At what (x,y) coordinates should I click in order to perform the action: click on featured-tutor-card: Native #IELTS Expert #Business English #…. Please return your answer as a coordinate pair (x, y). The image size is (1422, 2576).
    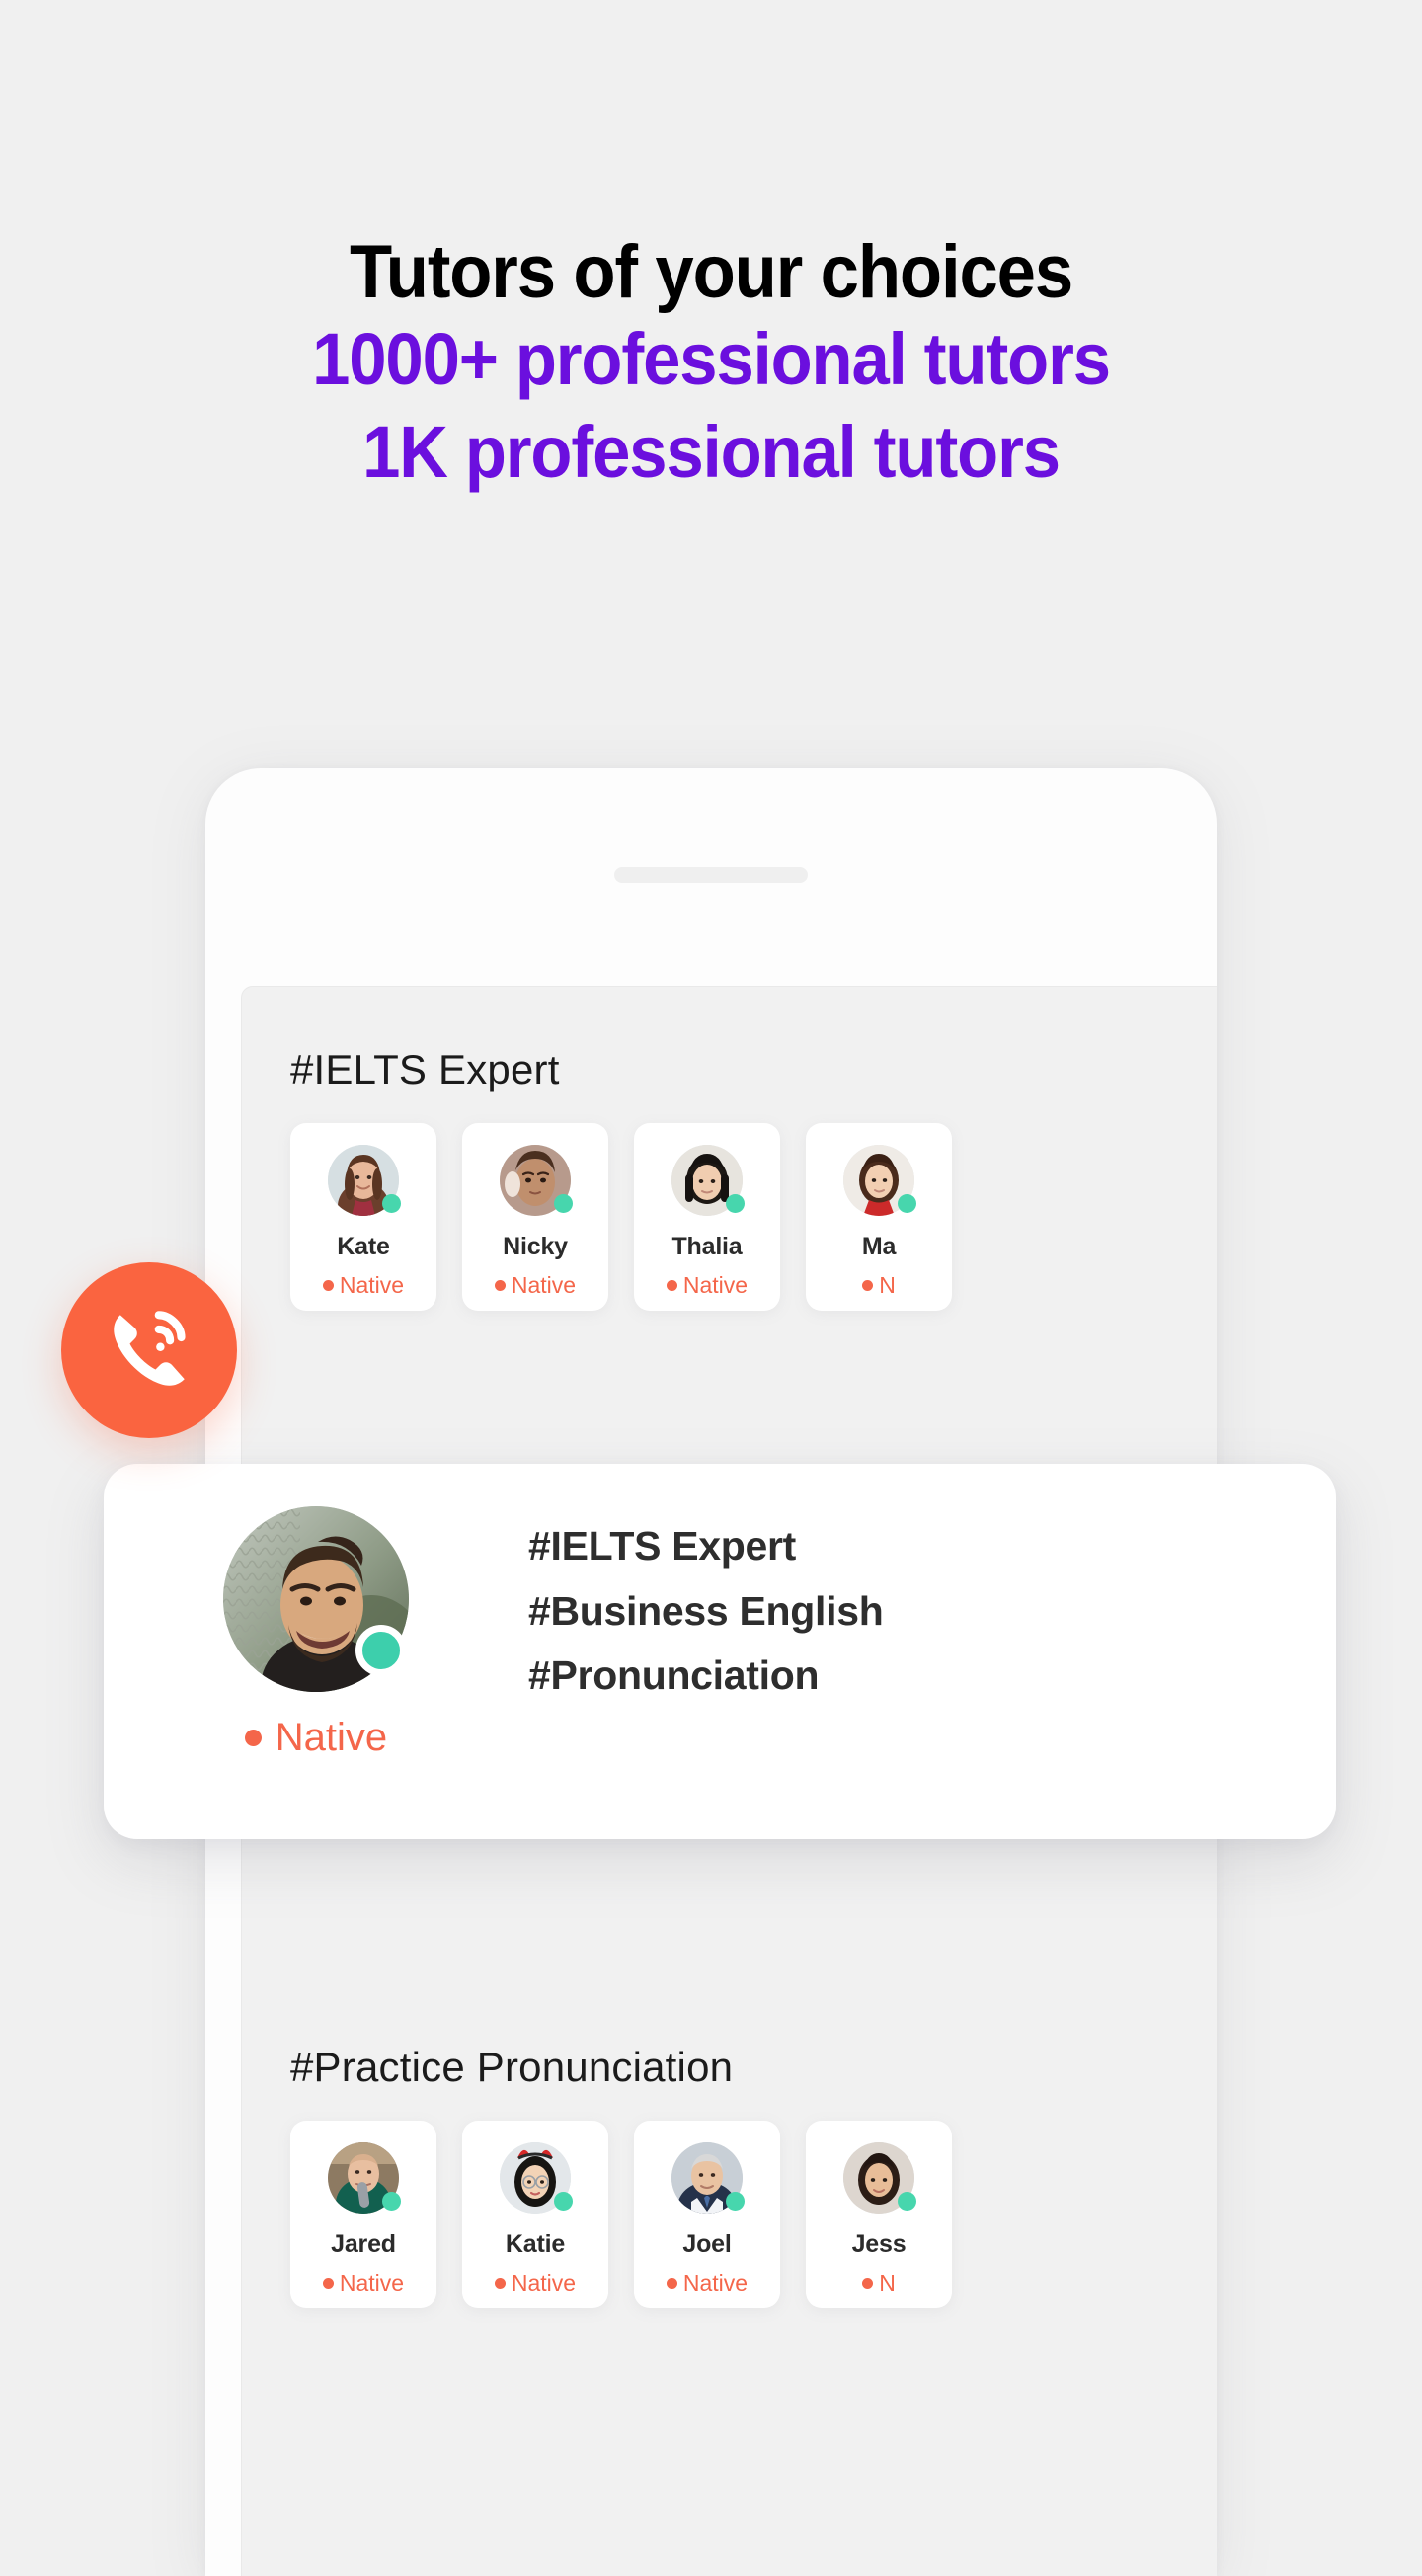
    Looking at the image, I should click on (720, 1651).